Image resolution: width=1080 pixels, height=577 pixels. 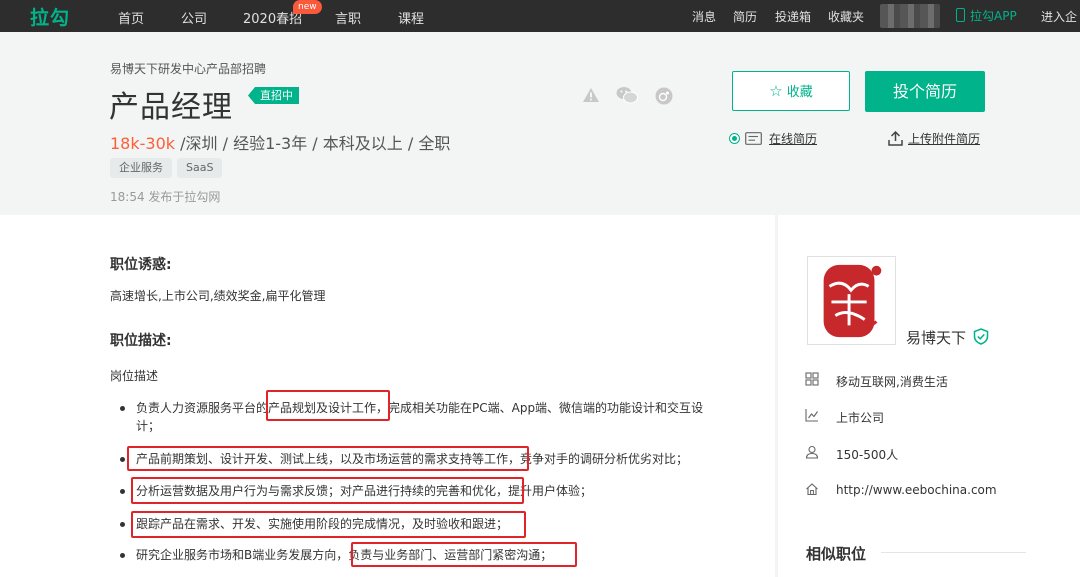 What do you see at coordinates (836, 554) in the screenshot?
I see `similar-jobs-title: 相似职位` at bounding box center [836, 554].